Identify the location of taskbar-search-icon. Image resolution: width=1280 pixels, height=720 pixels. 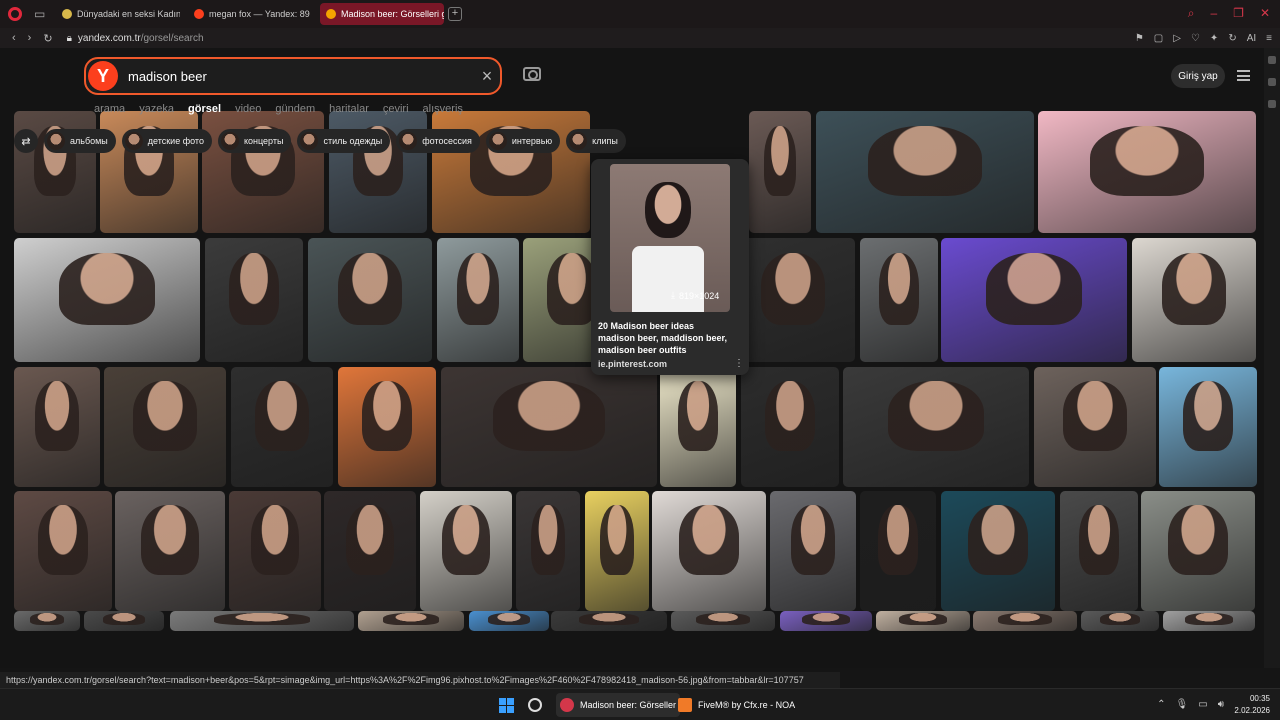
(535, 705).